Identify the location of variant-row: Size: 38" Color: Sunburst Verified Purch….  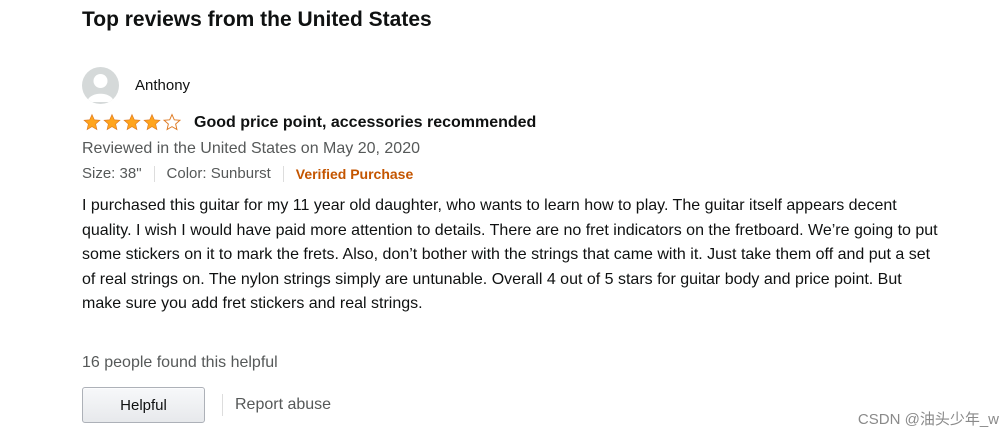
(247, 173).